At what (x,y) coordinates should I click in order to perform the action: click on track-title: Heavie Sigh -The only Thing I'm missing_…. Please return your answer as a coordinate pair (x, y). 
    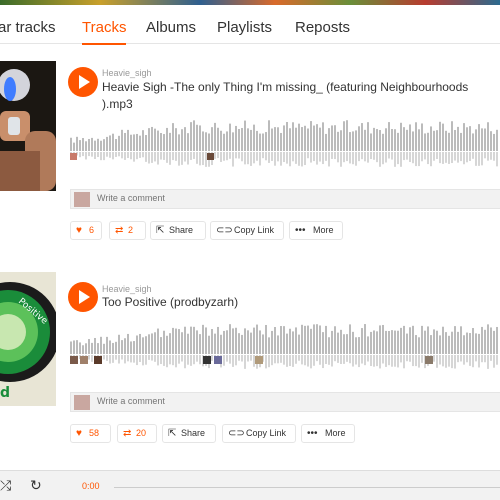
    Looking at the image, I should click on (299, 96).